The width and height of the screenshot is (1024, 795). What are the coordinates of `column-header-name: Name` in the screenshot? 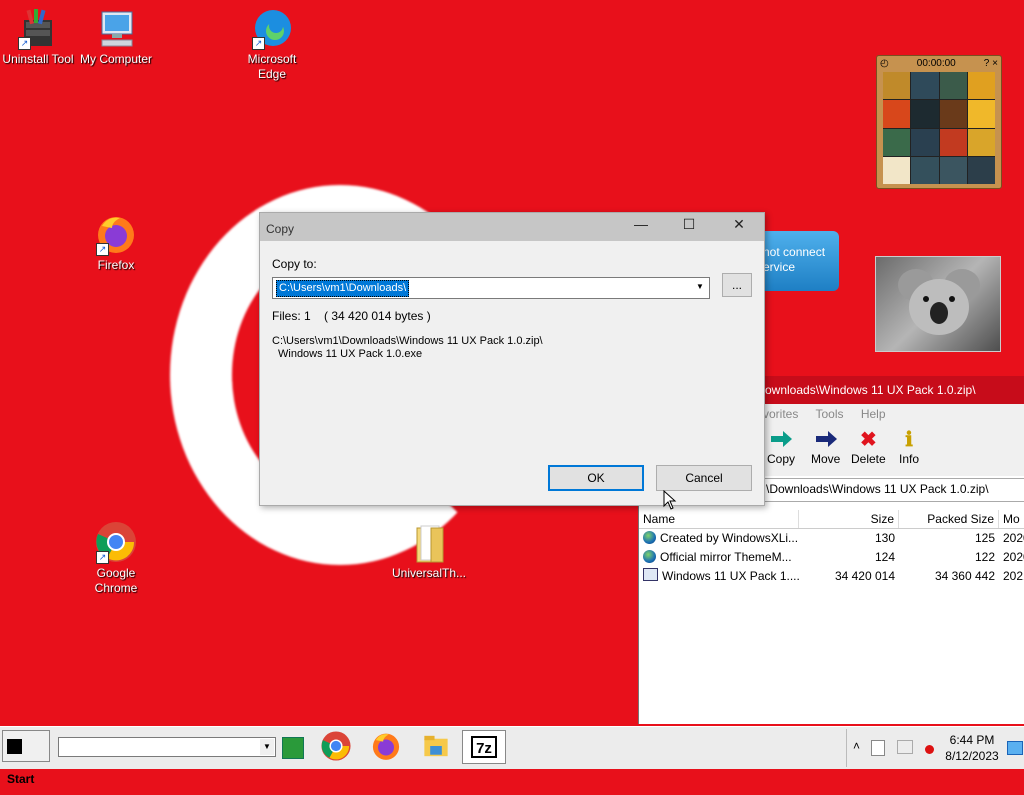 It's located at (719, 519).